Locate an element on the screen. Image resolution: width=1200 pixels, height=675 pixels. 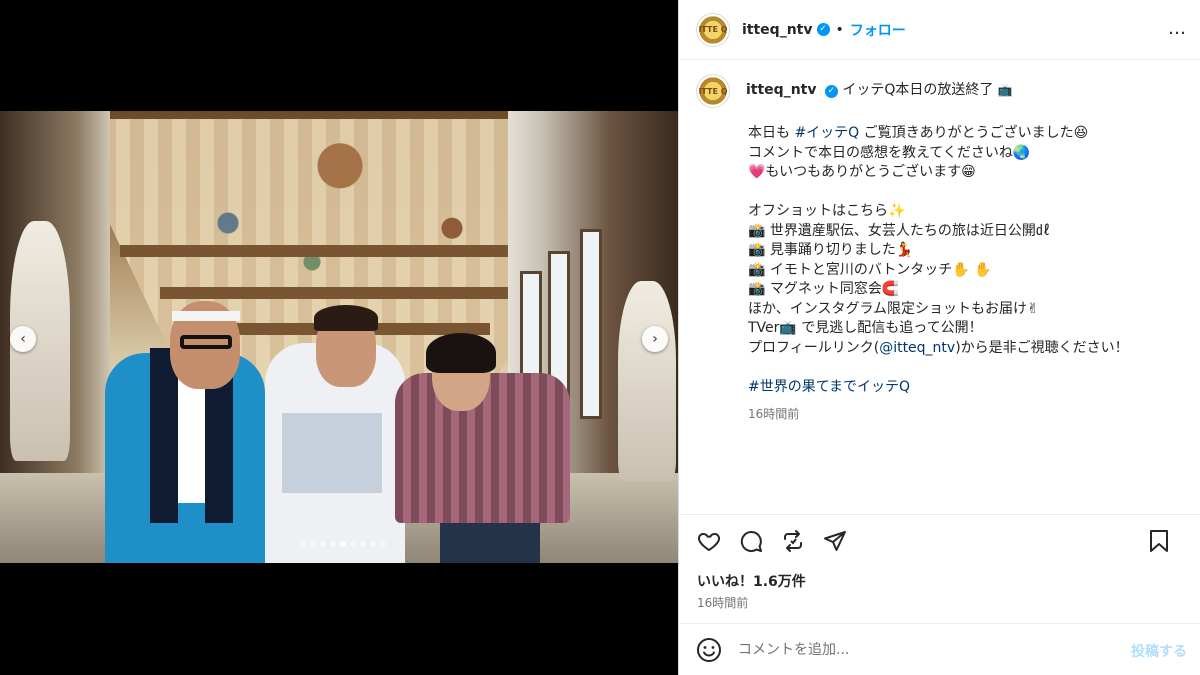
caption-line: コメントで本日の感想を教えてくださいね🌏 is located at coordinates (967, 154).